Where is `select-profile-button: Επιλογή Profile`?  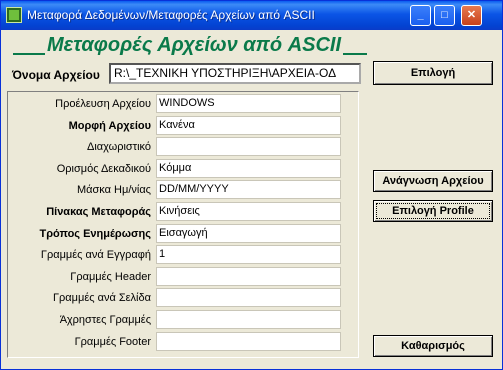 select-profile-button: Επιλογή Profile is located at coordinates (433, 211).